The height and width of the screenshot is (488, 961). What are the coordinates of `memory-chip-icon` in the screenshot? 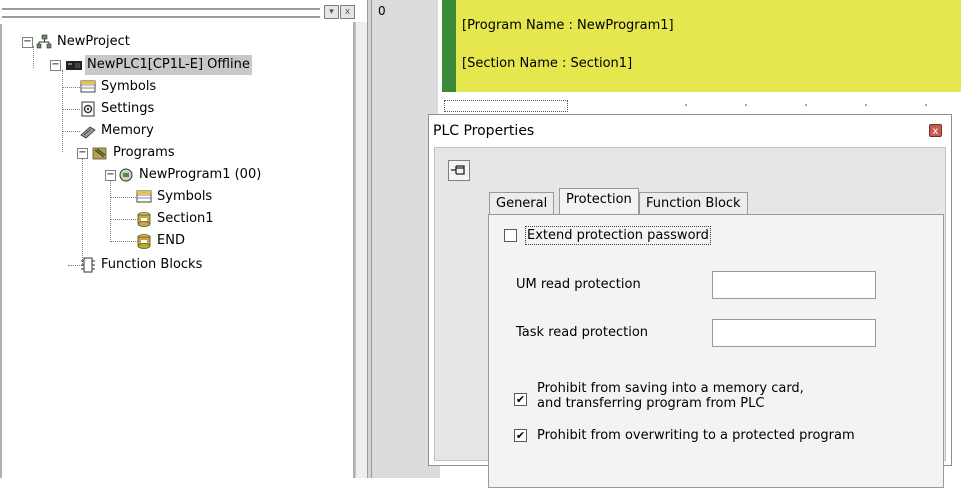 It's located at (88, 132).